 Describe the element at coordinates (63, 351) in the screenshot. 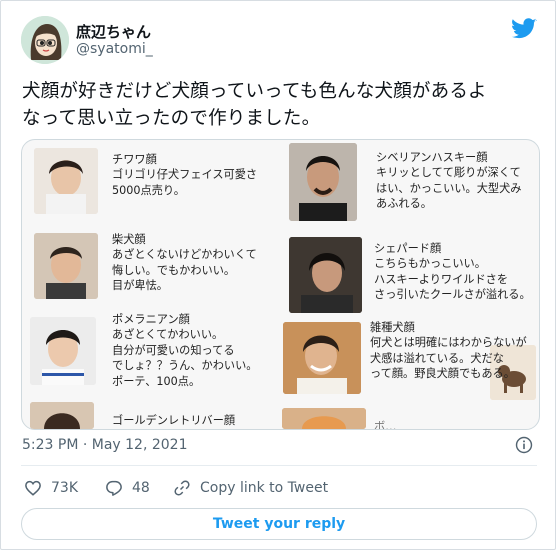

I see `pomeranian-face-photo` at that location.